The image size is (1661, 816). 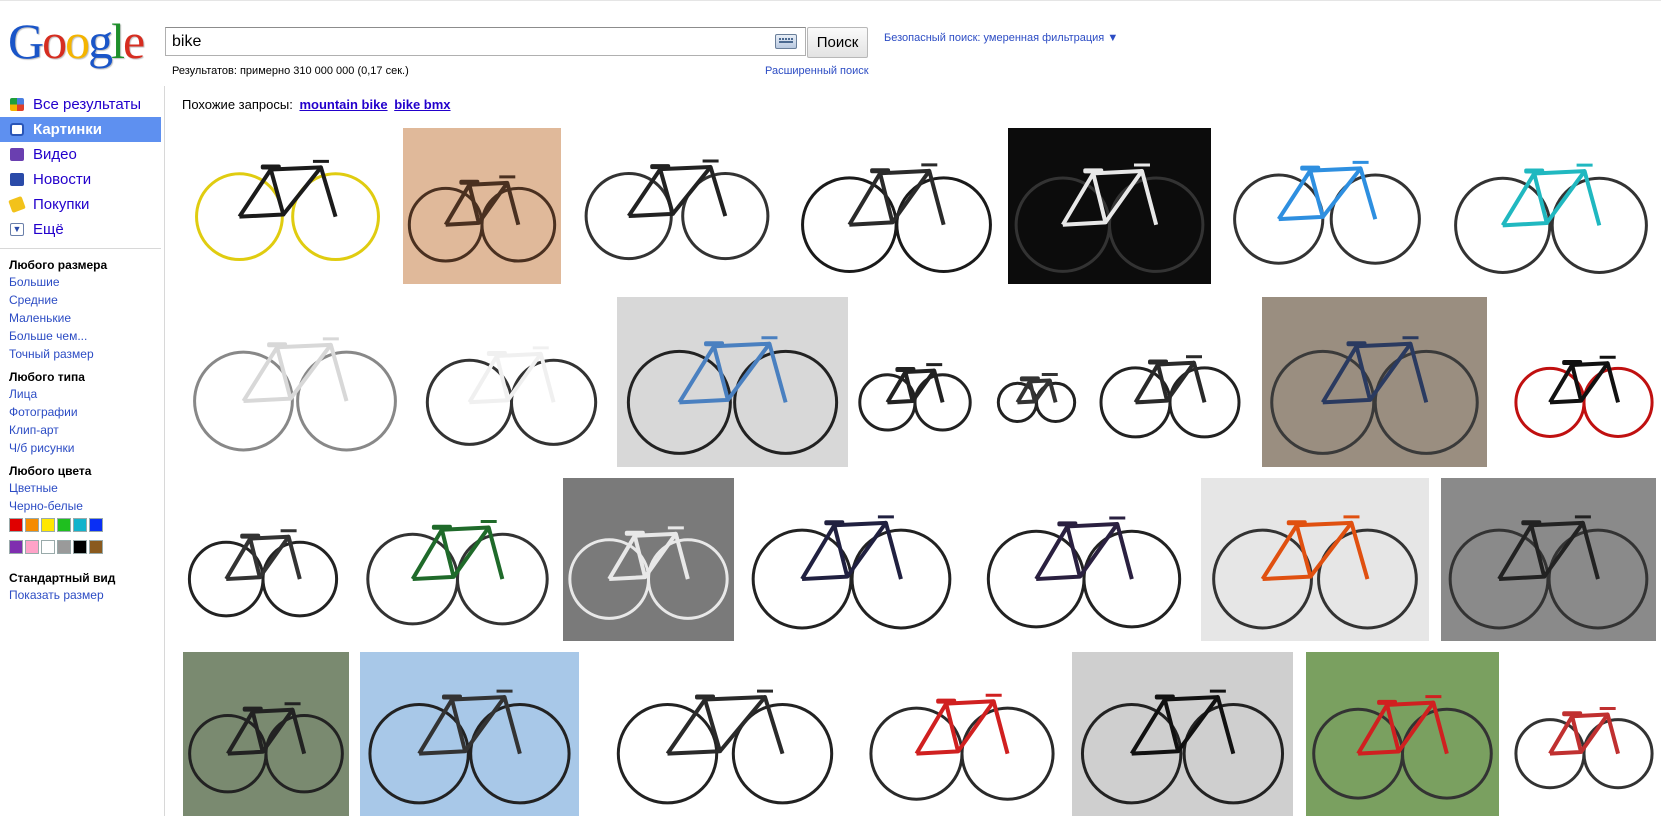 I want to click on google-logo: Google, so click(x=76, y=41).